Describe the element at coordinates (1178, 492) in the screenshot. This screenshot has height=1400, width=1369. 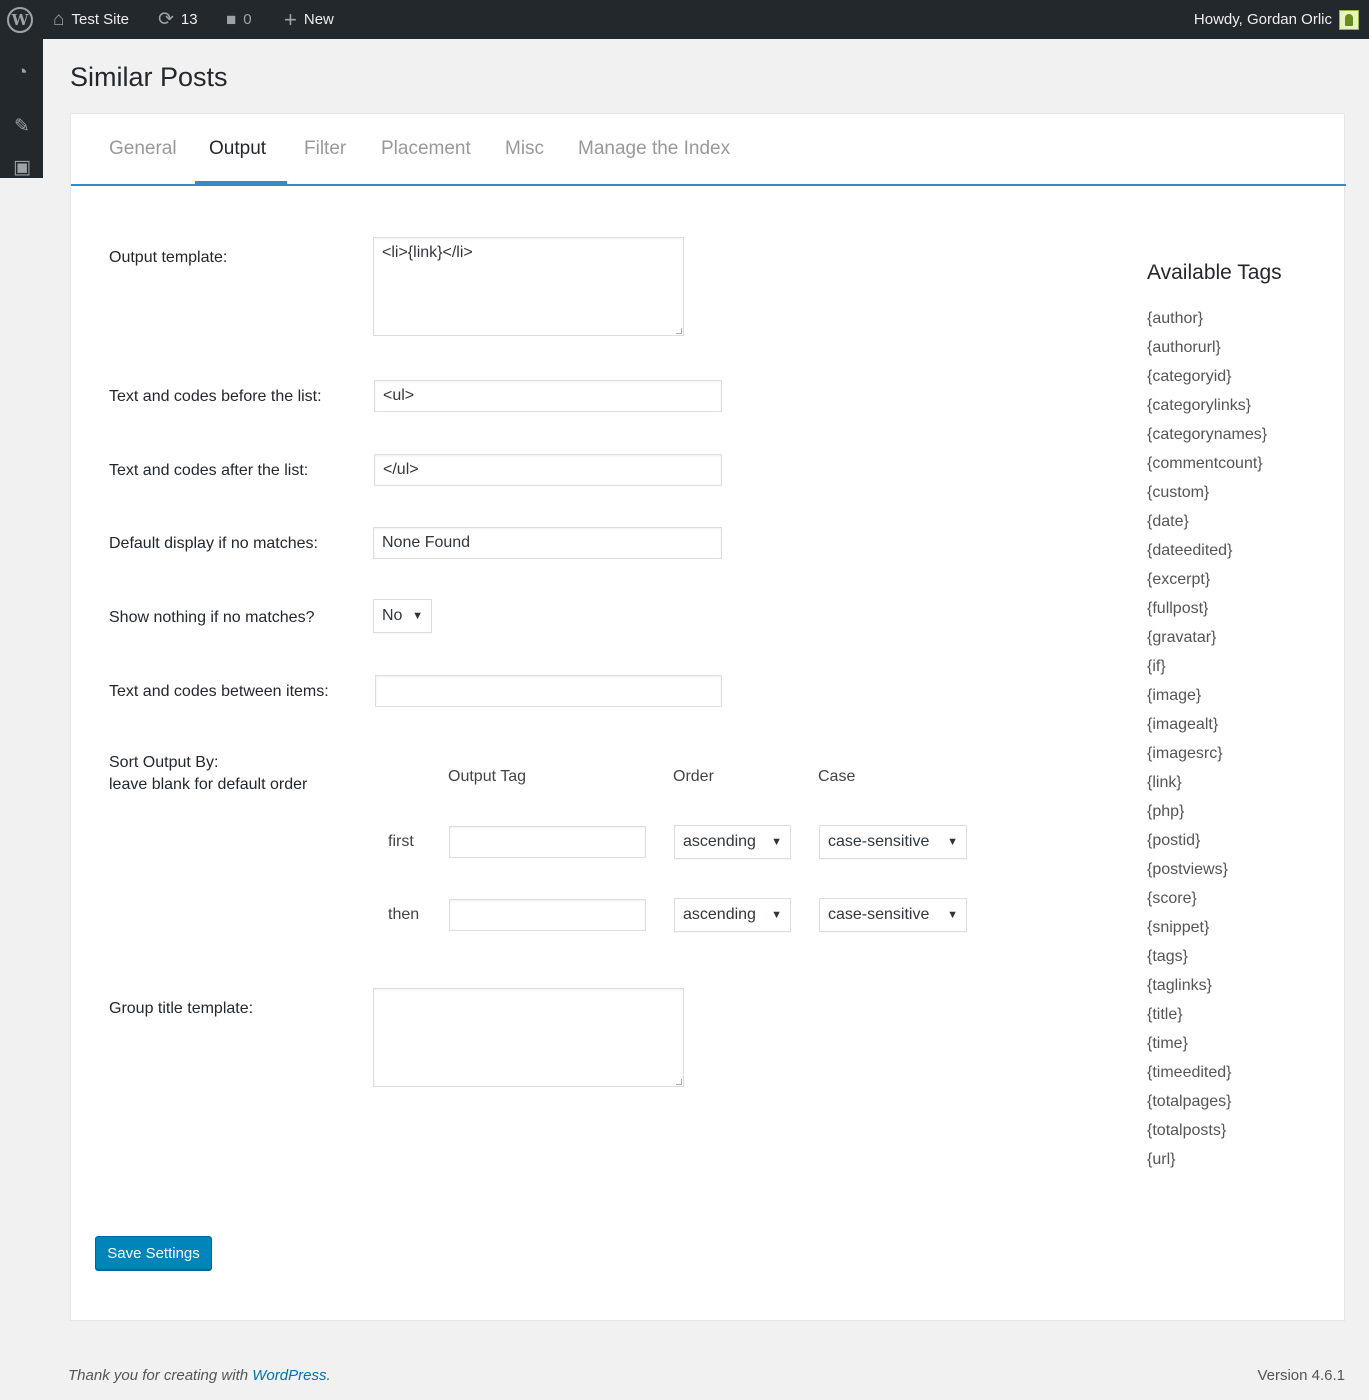
I see `available-tag-item: {custom}` at that location.